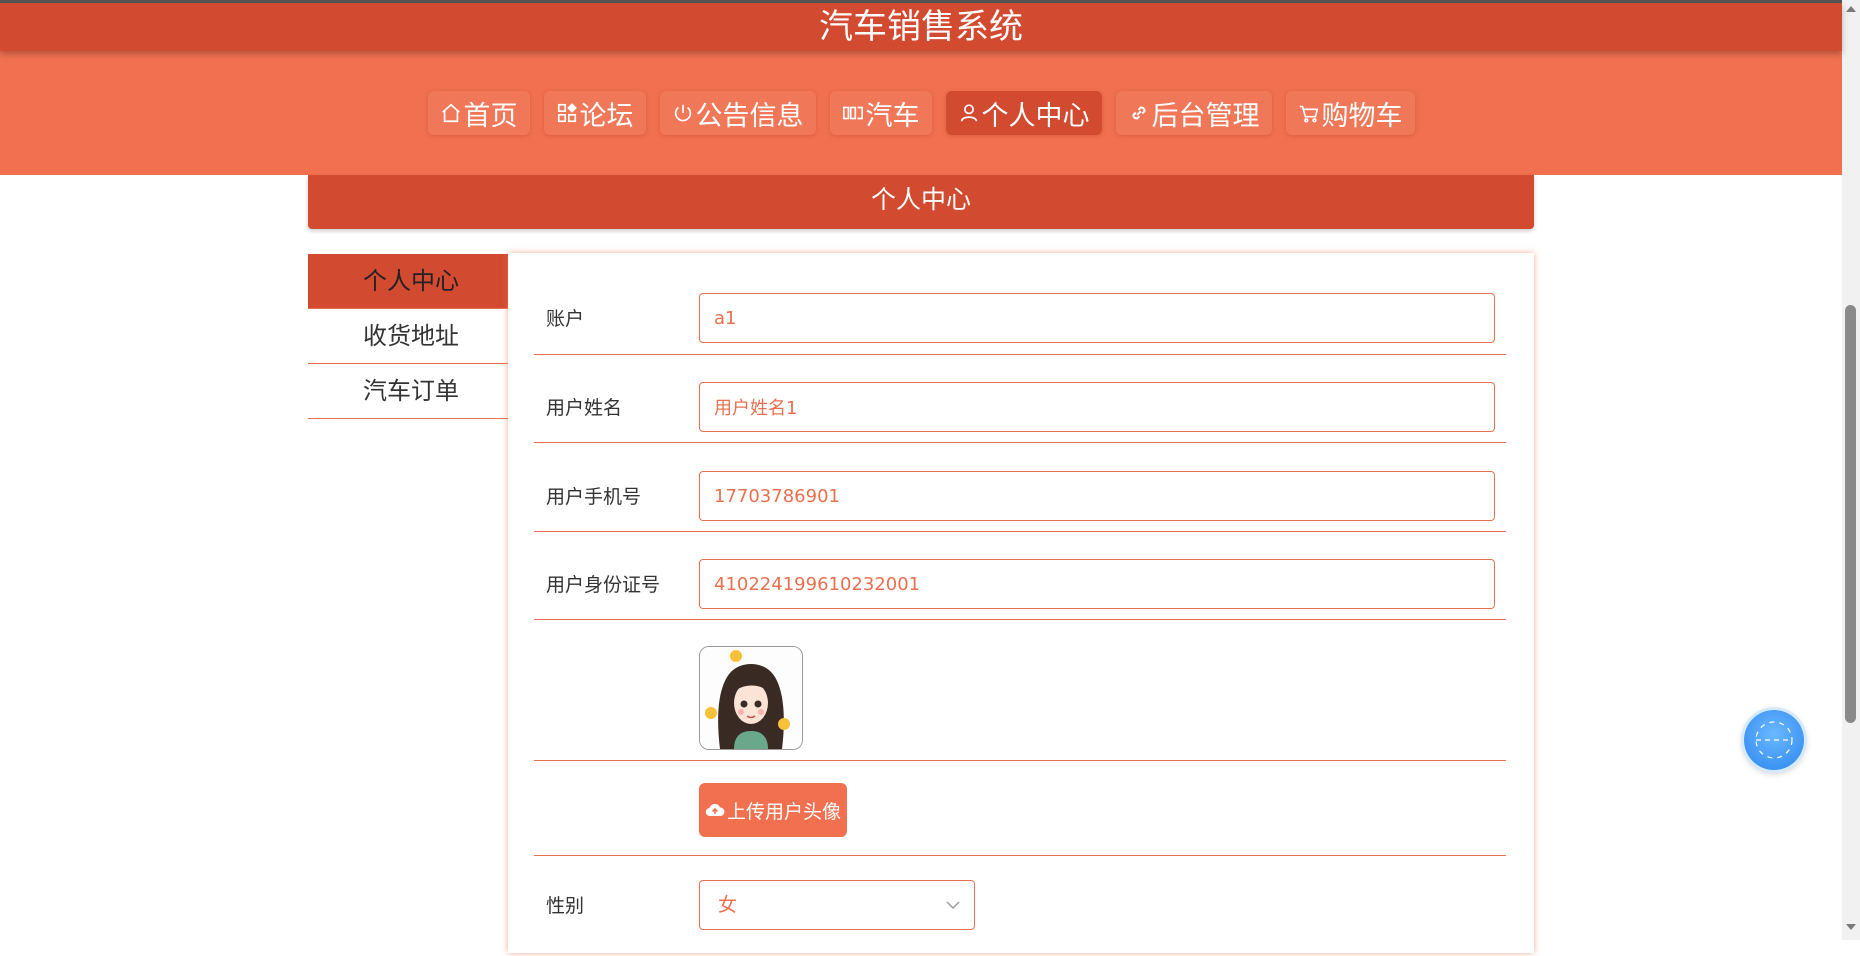 The image size is (1860, 956). Describe the element at coordinates (783, 811) in the screenshot. I see `upload-avatar-label: 上传用户头像` at that location.